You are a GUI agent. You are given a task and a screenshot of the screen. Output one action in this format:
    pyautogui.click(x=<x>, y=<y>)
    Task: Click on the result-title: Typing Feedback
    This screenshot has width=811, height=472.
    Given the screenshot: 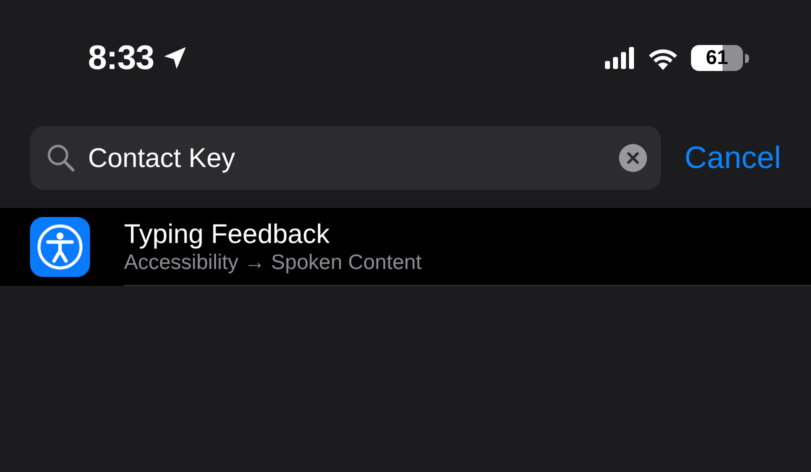 What is the action you would take?
    pyautogui.click(x=227, y=234)
    